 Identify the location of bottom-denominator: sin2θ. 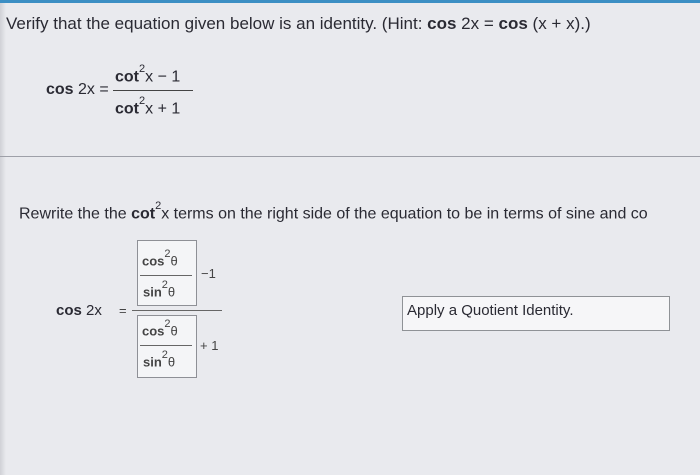
(159, 359).